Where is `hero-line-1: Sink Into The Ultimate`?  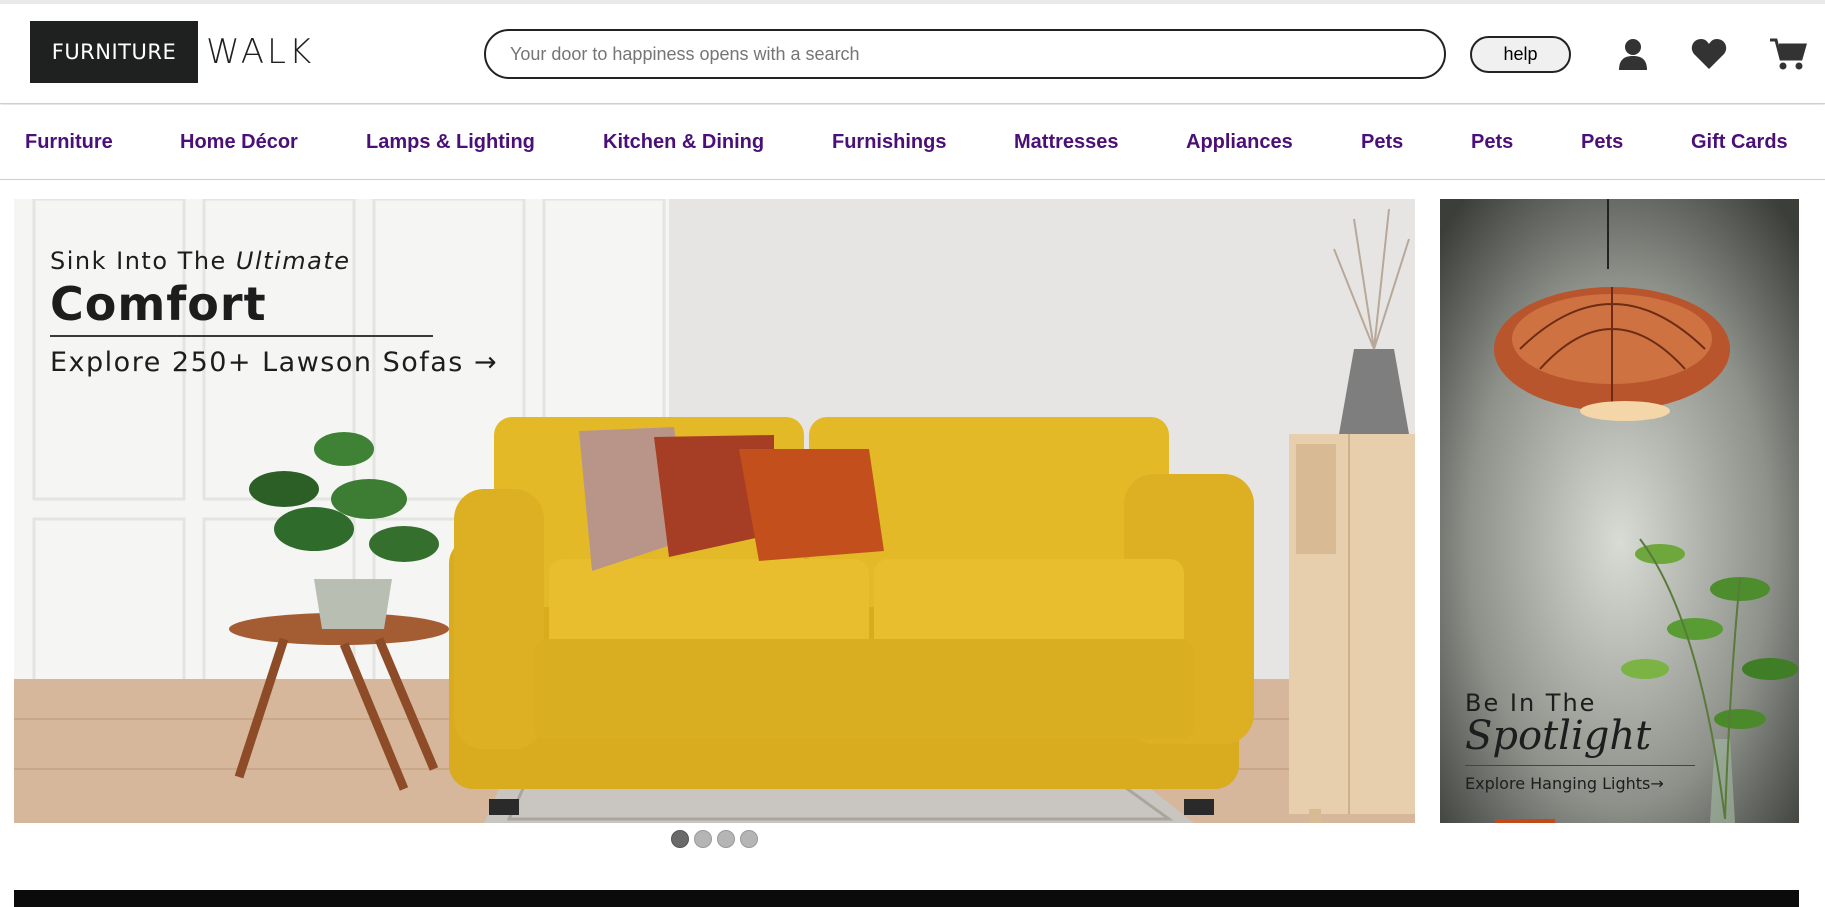 hero-line-1: Sink Into The Ultimate is located at coordinates (274, 261).